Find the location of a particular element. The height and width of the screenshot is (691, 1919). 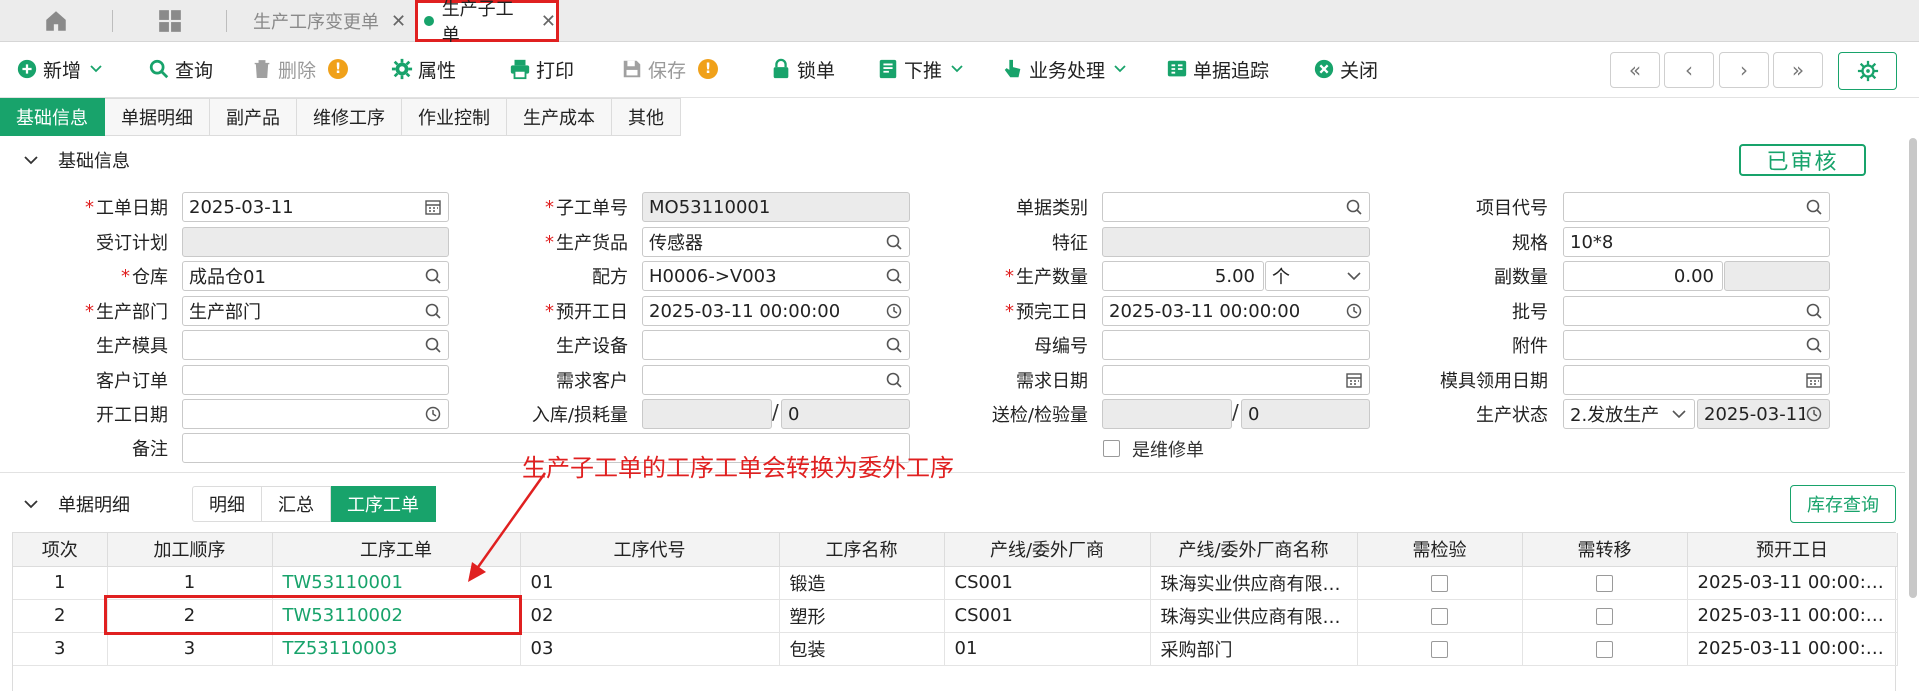

spec-field: 10*8 is located at coordinates (1696, 242).